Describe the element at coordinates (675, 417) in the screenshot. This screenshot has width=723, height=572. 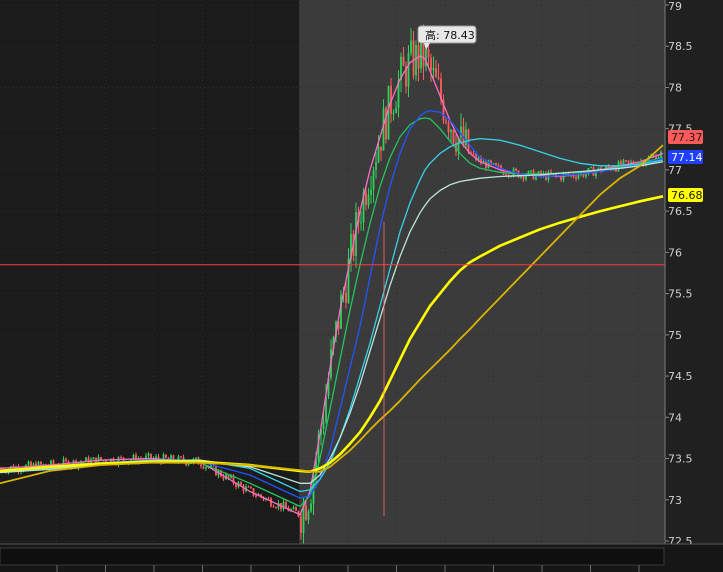
I see `y-tick-label: 74` at that location.